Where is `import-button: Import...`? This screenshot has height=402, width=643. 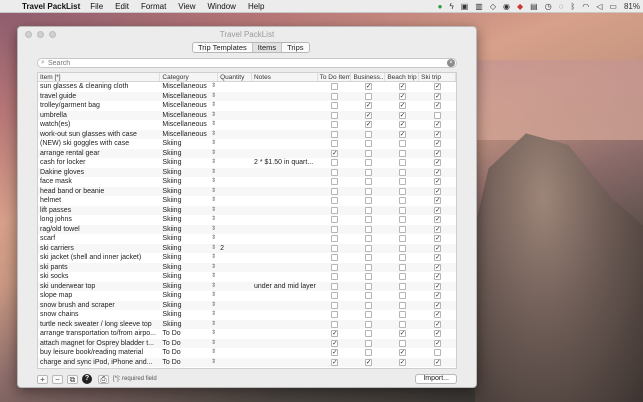
import-button: Import... is located at coordinates (436, 379).